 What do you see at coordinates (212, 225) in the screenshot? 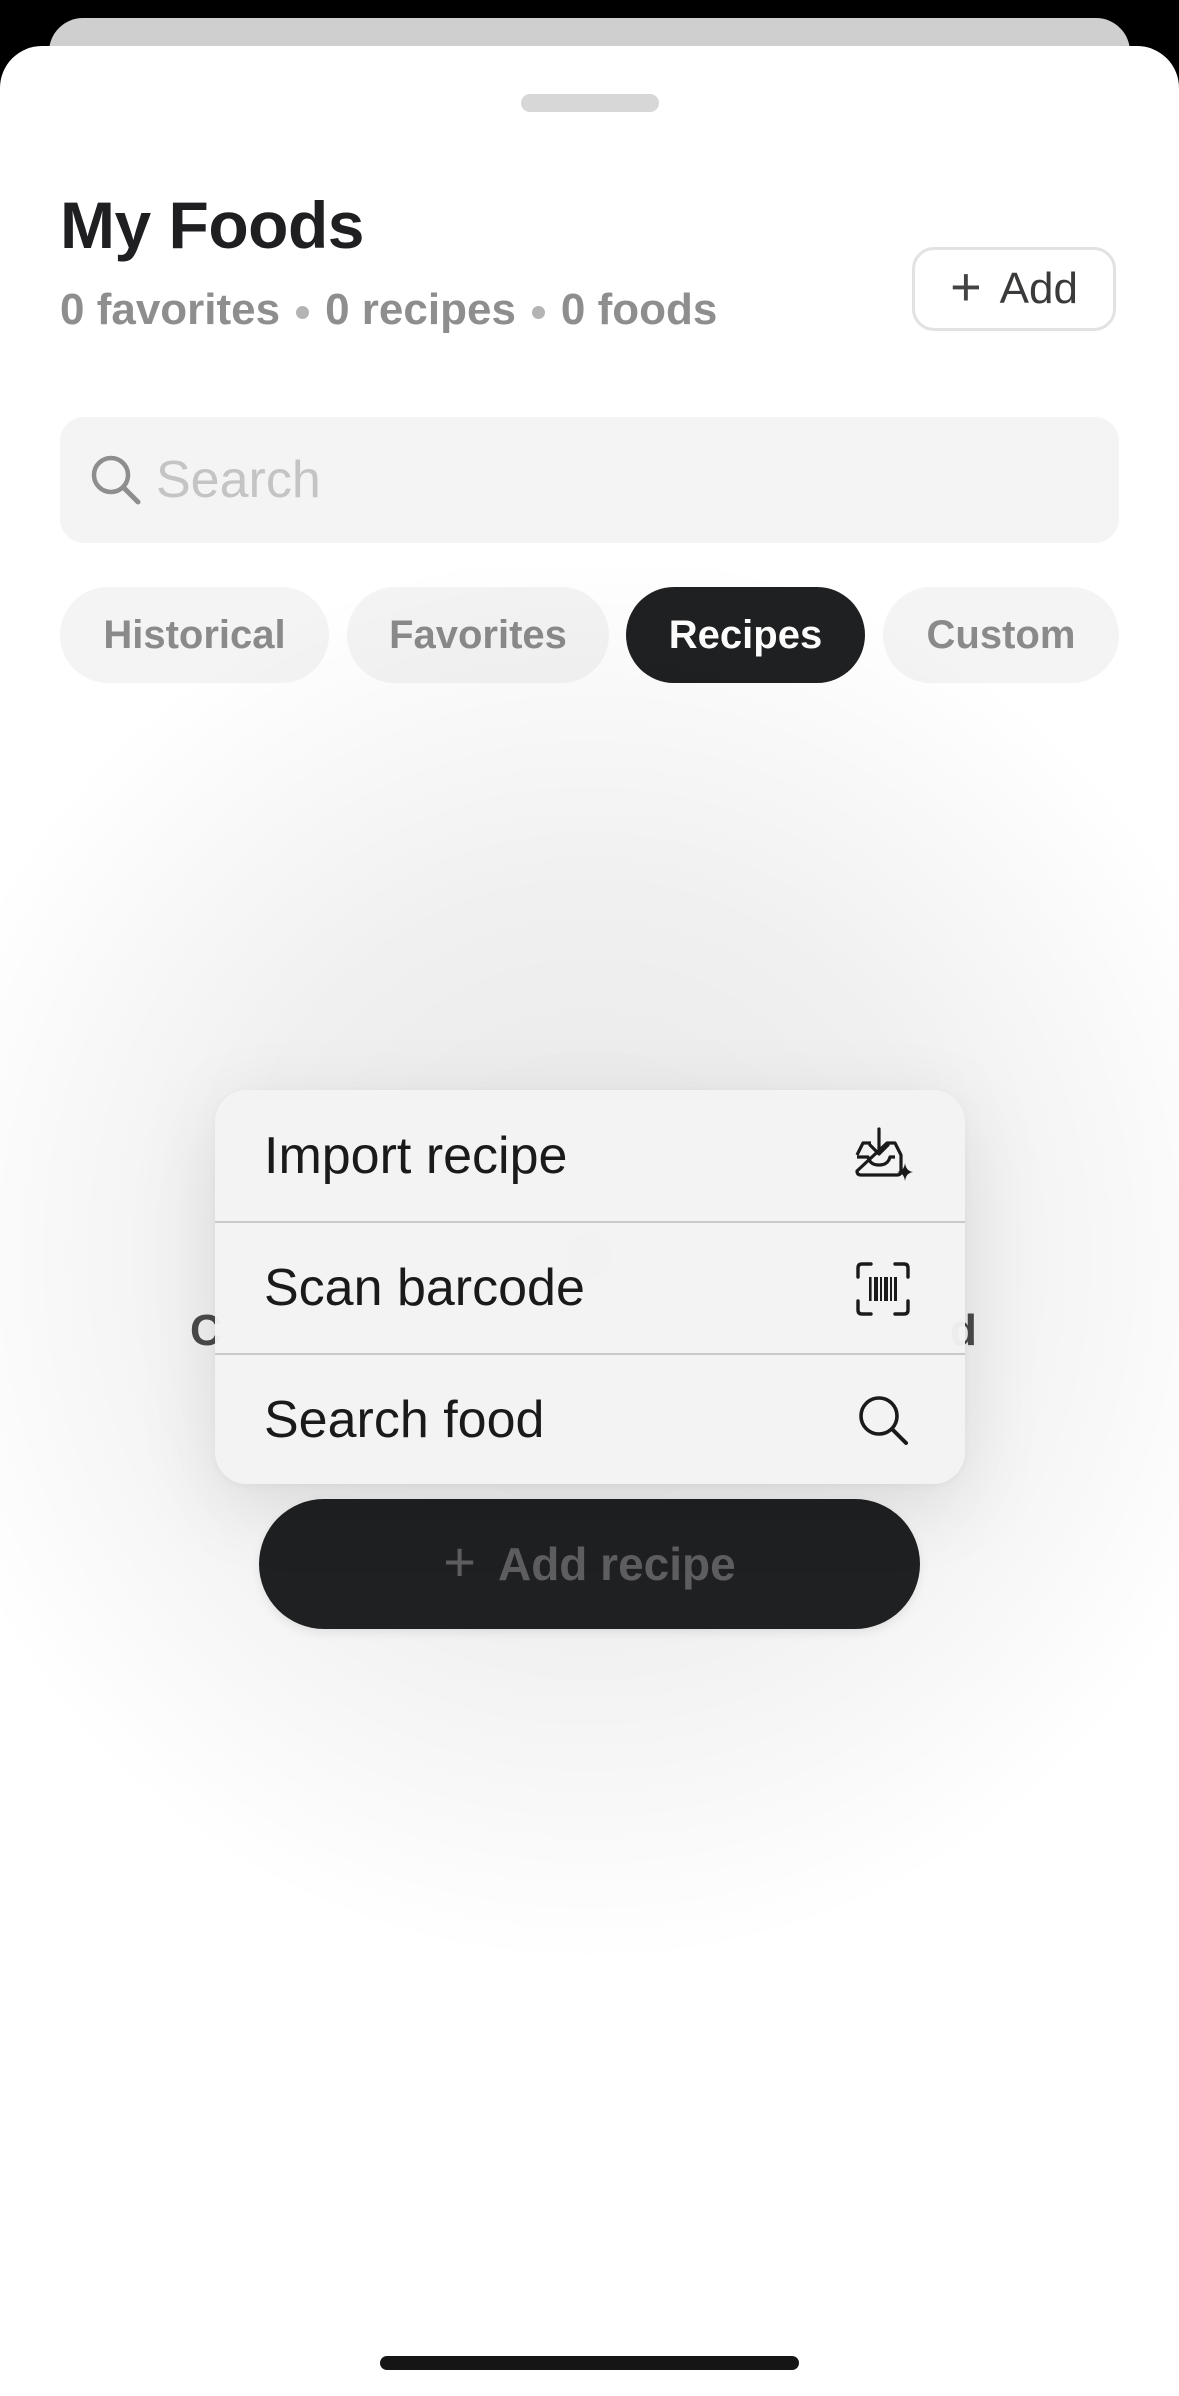
I see `page-title: My Foods` at bounding box center [212, 225].